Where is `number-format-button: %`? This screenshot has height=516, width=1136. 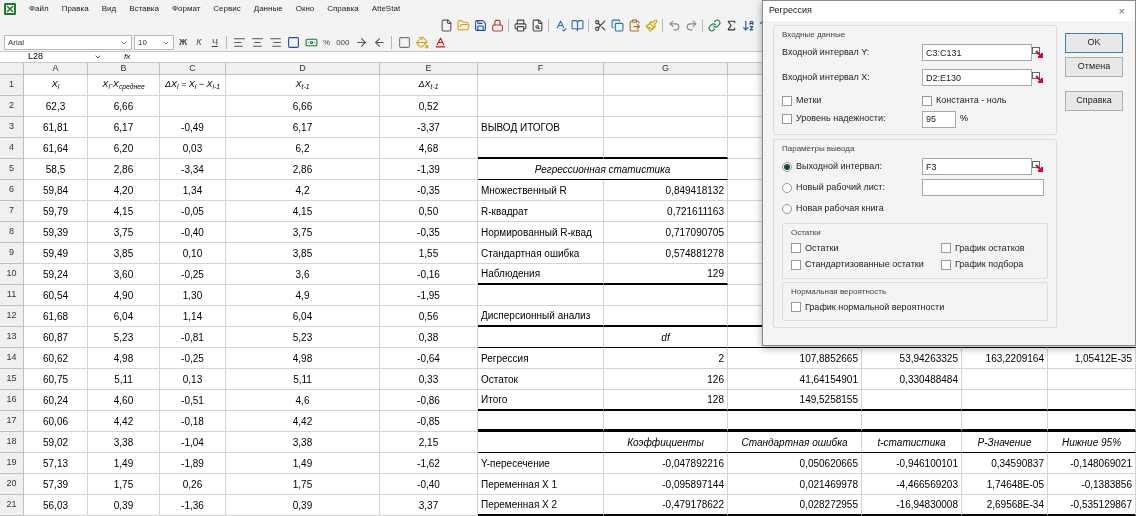
number-format-button: % is located at coordinates (327, 42).